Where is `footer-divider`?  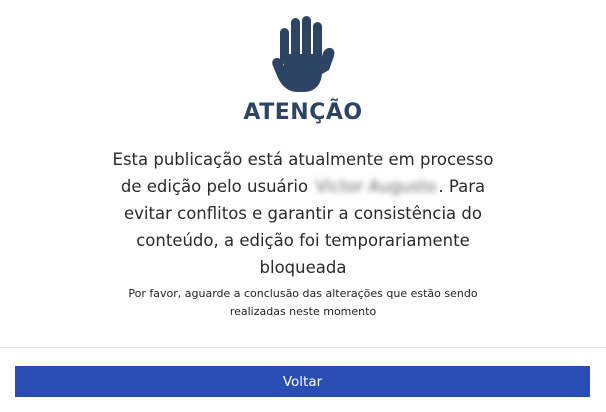
footer-divider is located at coordinates (303, 347).